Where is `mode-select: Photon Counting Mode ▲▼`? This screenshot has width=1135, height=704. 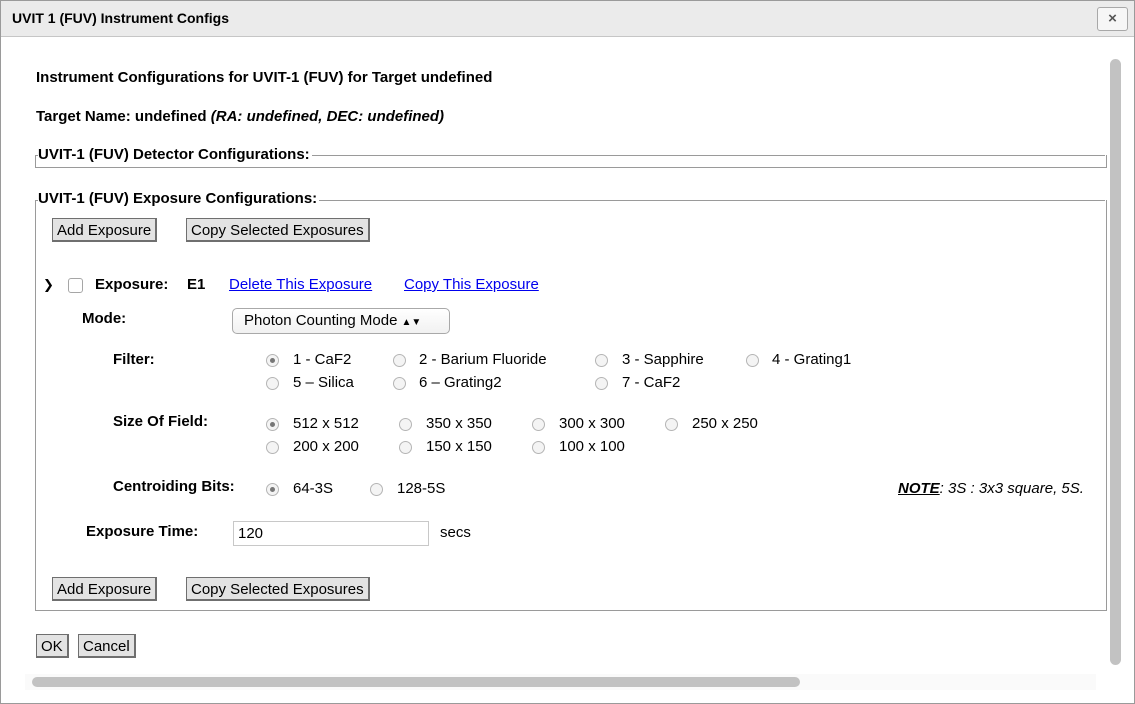 mode-select: Photon Counting Mode ▲▼ is located at coordinates (341, 321).